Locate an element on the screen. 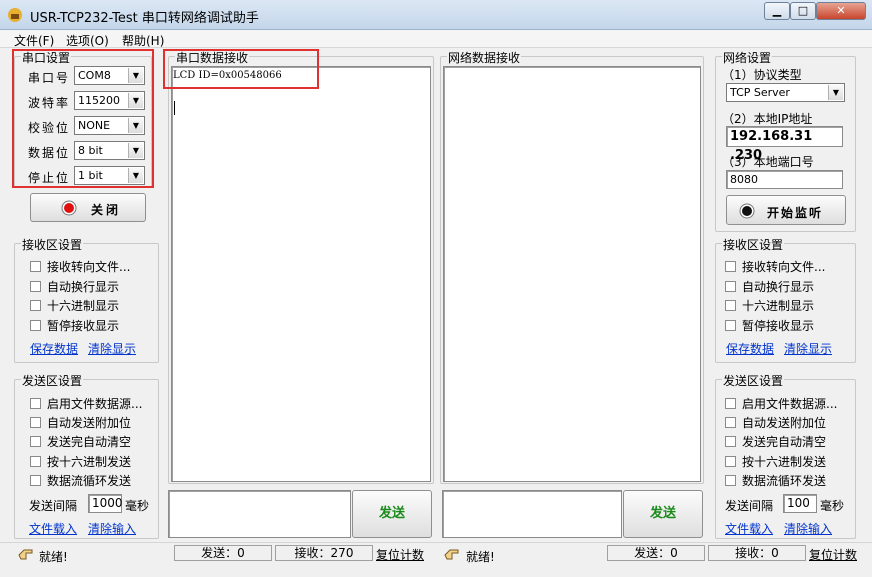 This screenshot has height=577, width=872. right-save-data-link: 保存数据 is located at coordinates (750, 348).